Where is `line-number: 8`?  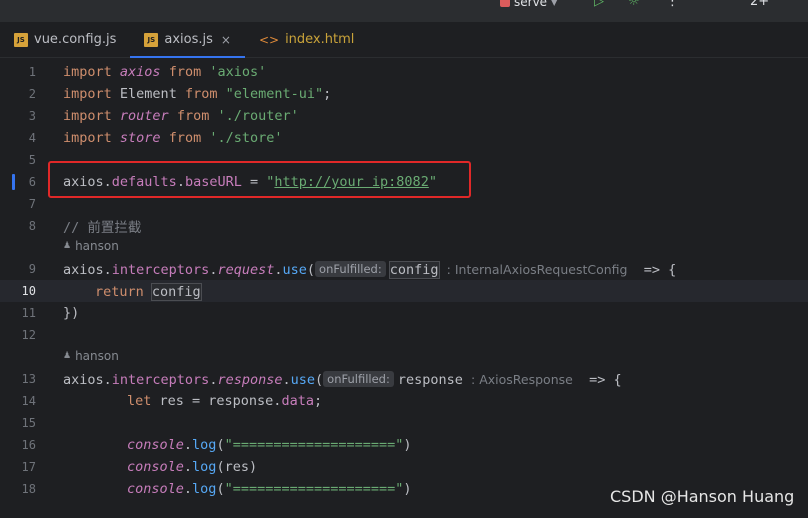 line-number: 8 is located at coordinates (32, 226).